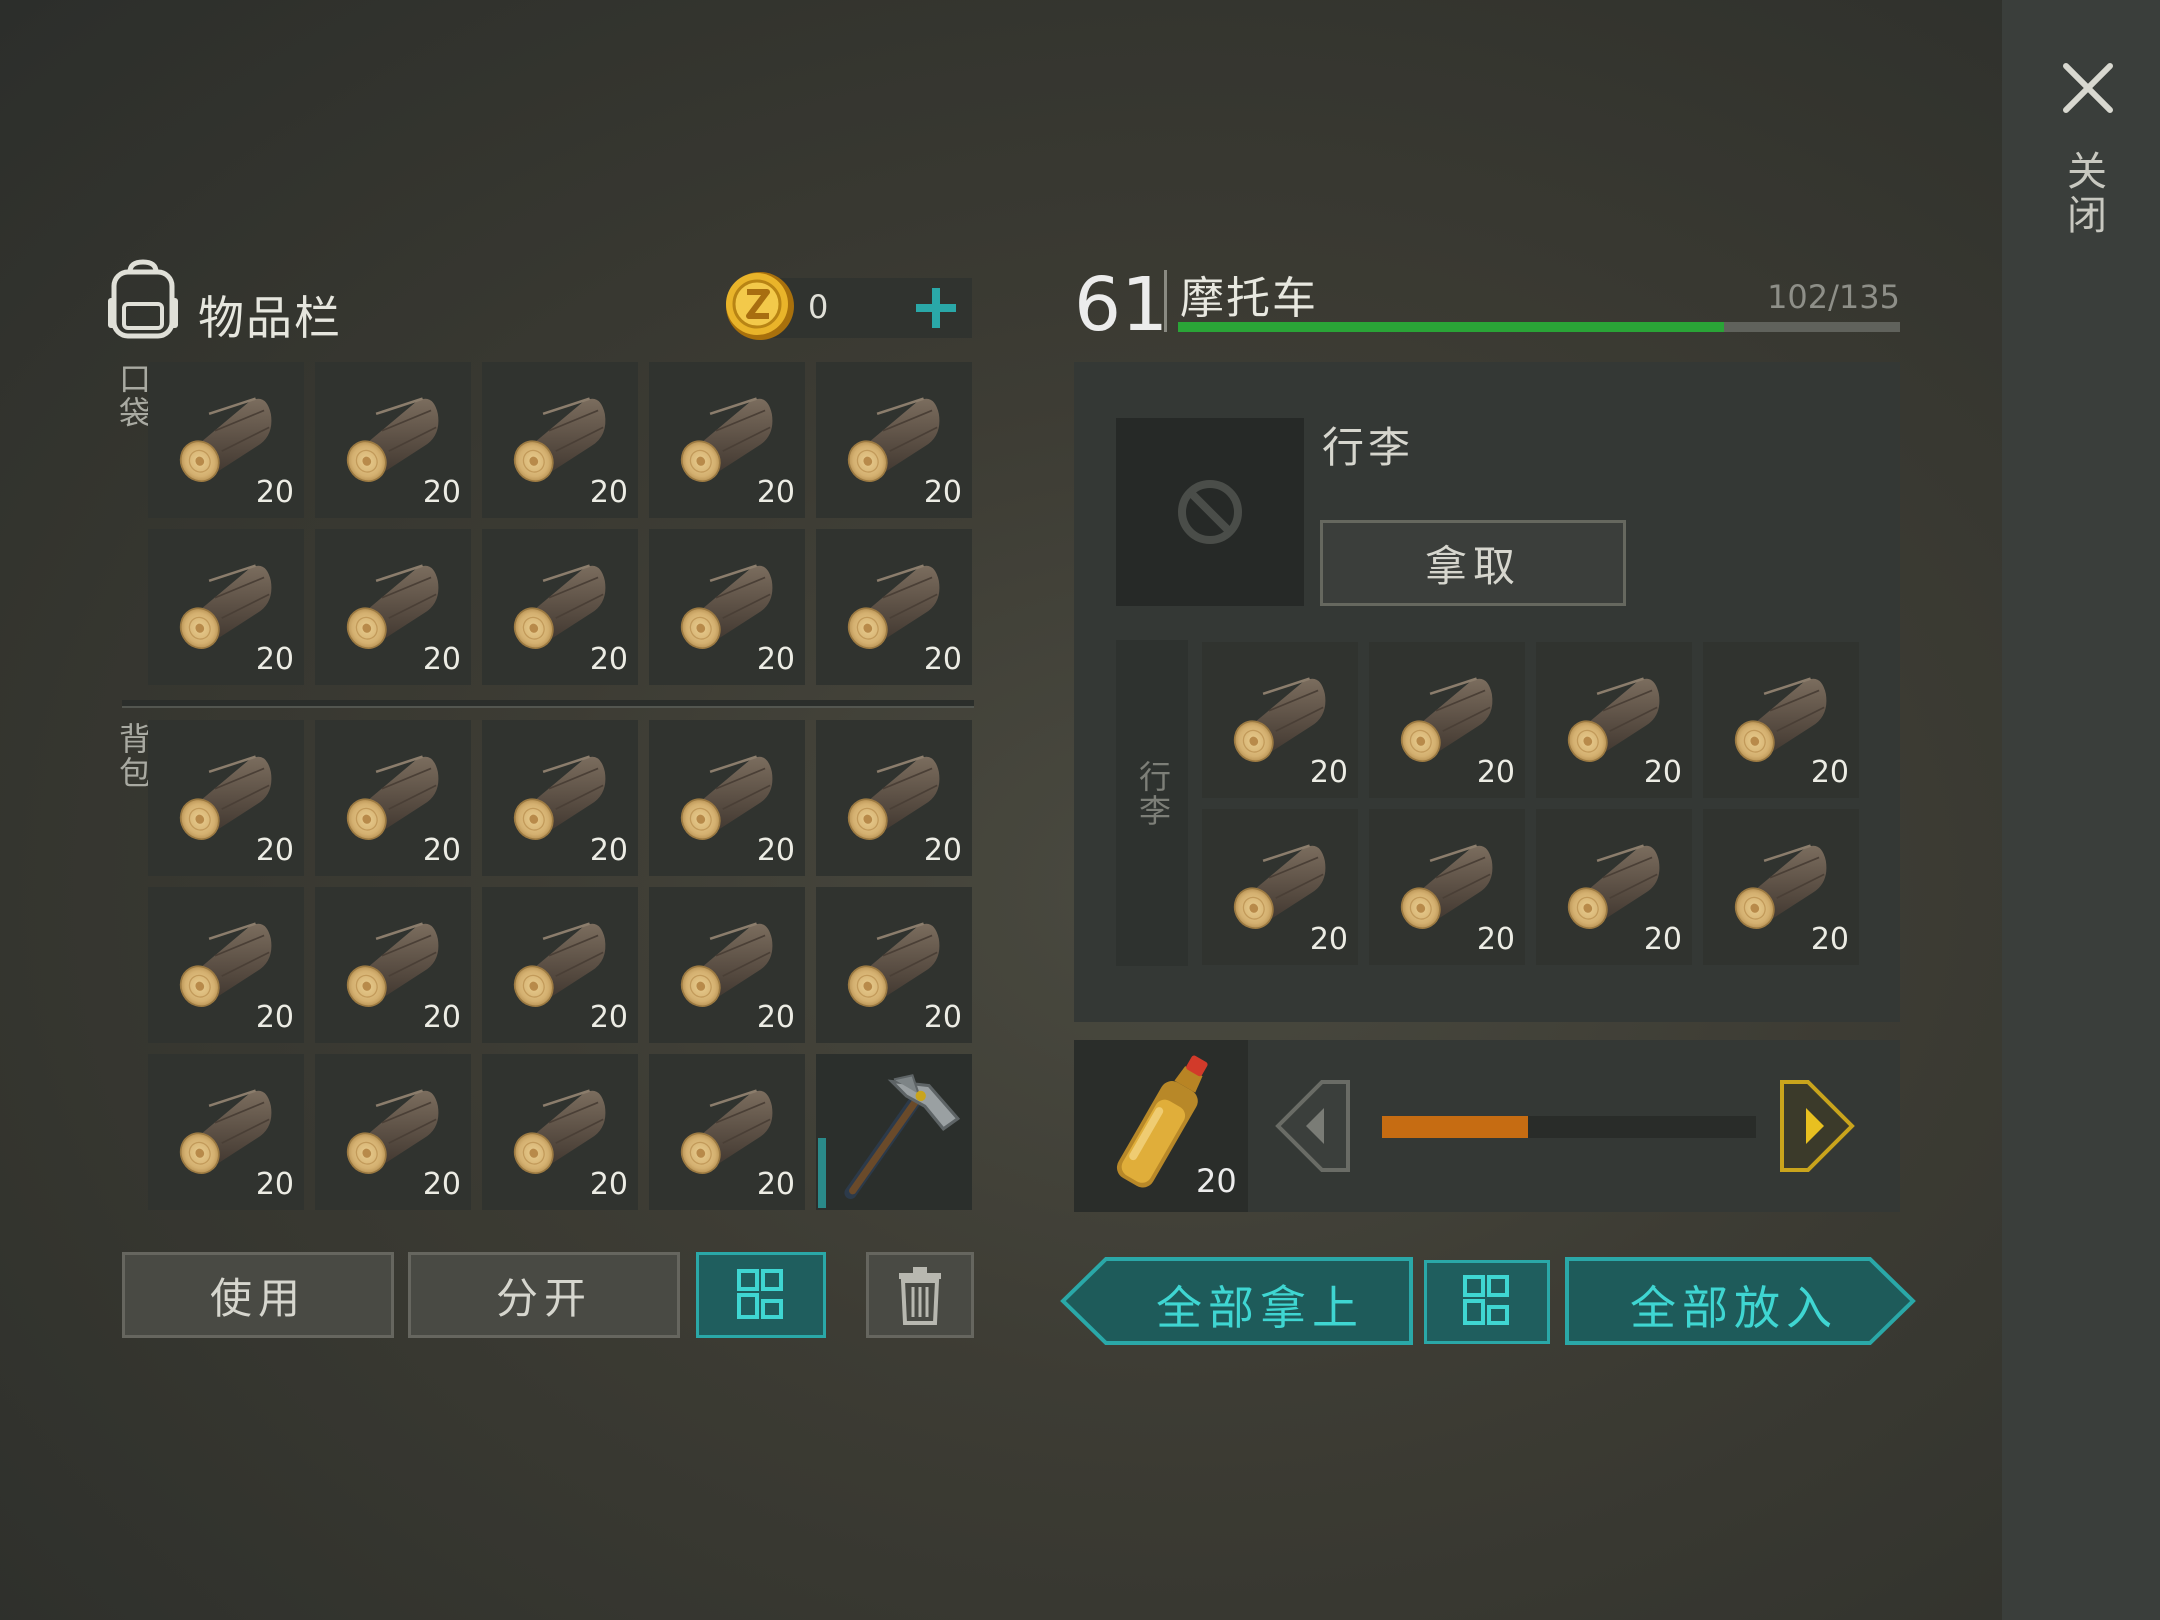 The width and height of the screenshot is (2160, 1620). What do you see at coordinates (1216, 1181) in the screenshot?
I see `fuel-quantity: 20` at bounding box center [1216, 1181].